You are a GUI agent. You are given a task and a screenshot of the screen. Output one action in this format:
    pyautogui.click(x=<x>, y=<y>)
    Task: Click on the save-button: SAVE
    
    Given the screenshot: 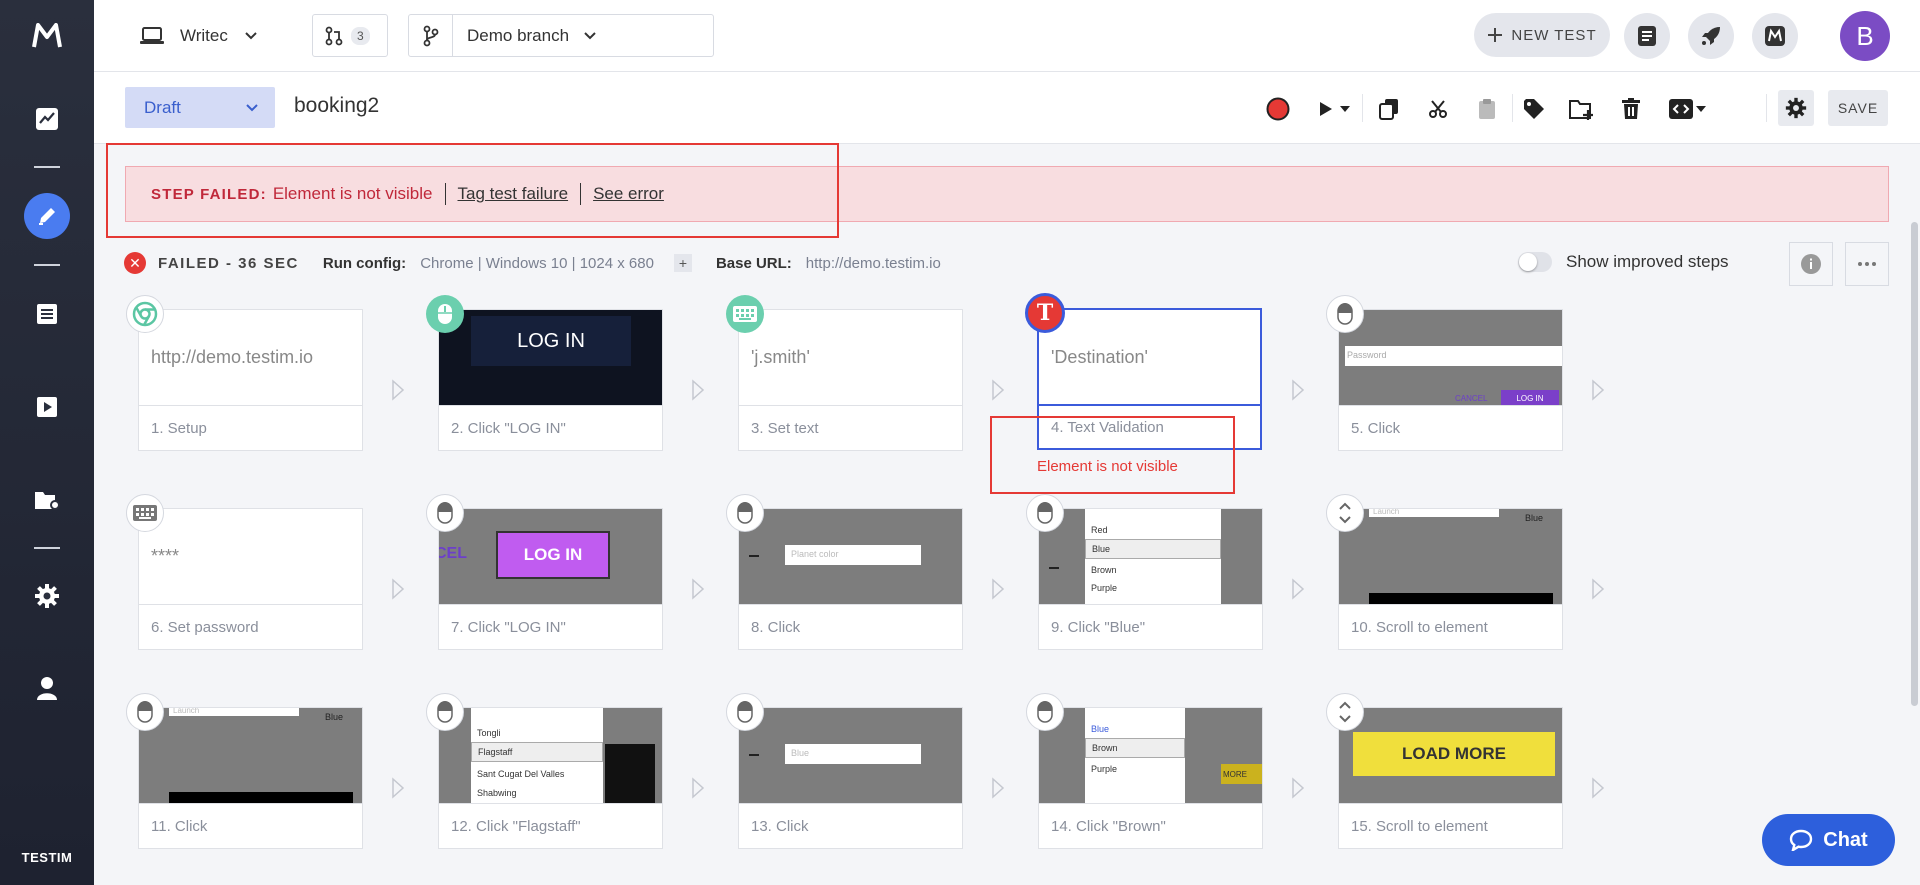 What is the action you would take?
    pyautogui.click(x=1858, y=108)
    